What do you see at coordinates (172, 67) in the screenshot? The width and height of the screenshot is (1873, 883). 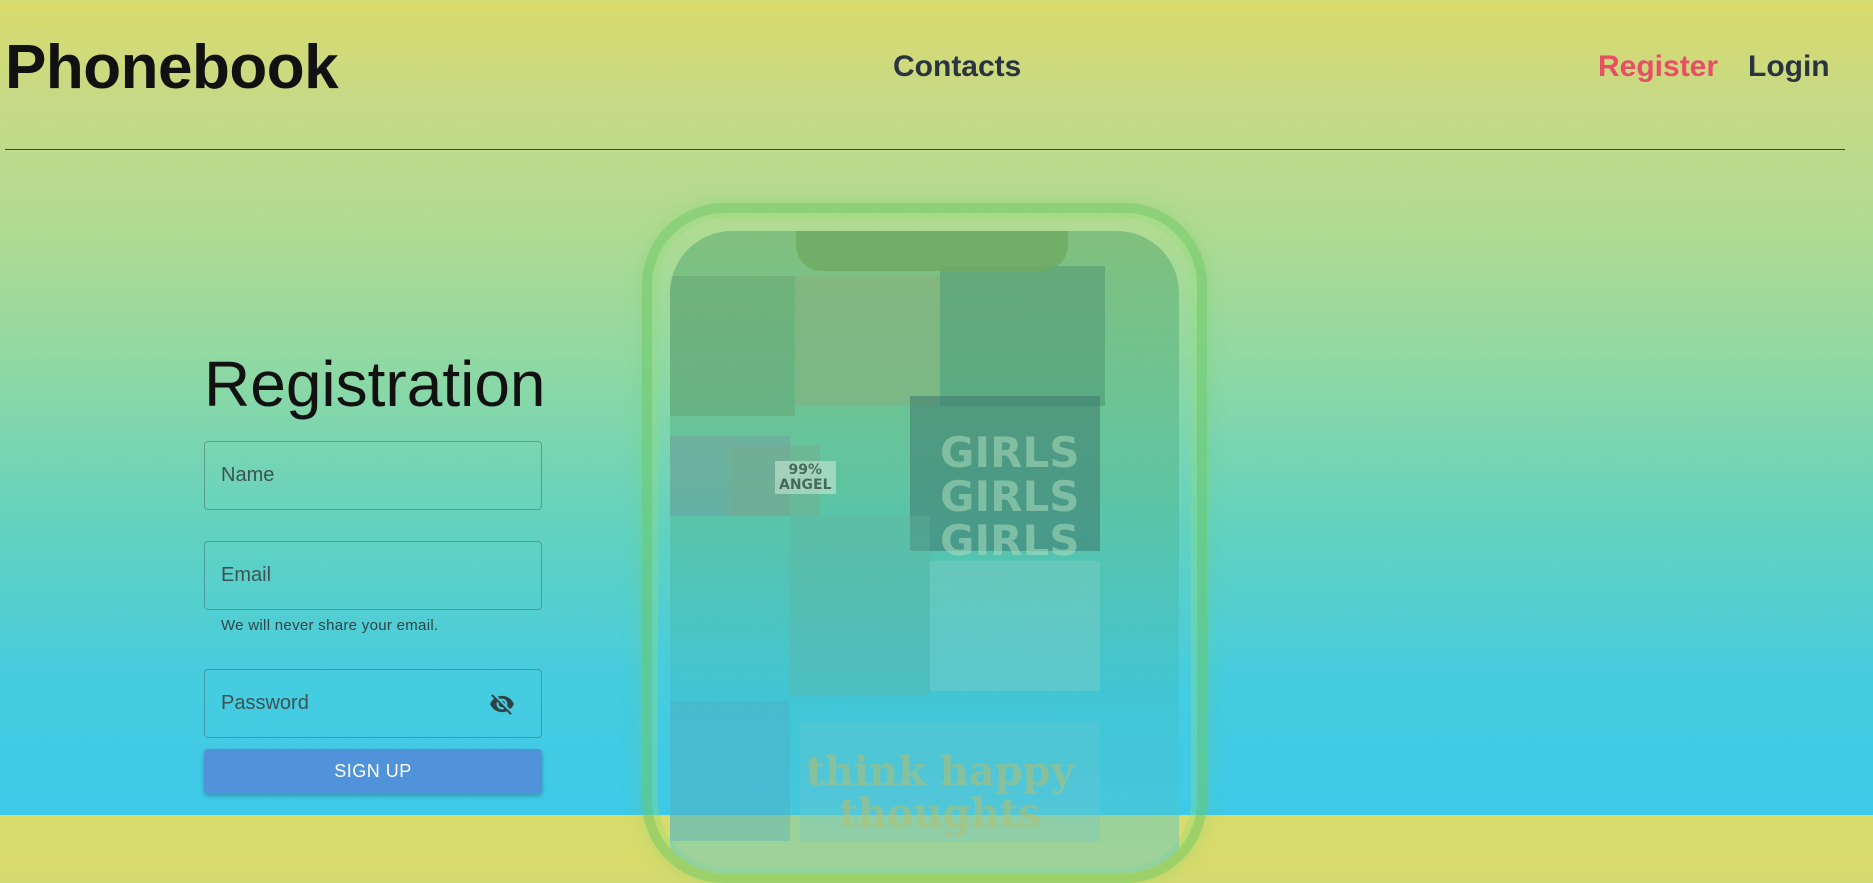 I see `app-logo: Phonebook` at bounding box center [172, 67].